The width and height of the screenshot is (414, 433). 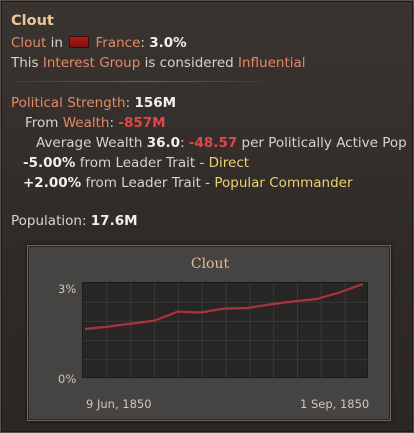 I want to click on status-influential: Influential, so click(x=272, y=63).